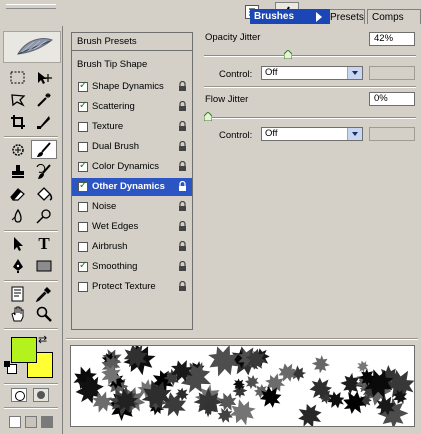 The width and height of the screenshot is (421, 434). I want to click on tab-menu-arrow-icon, so click(319, 17).